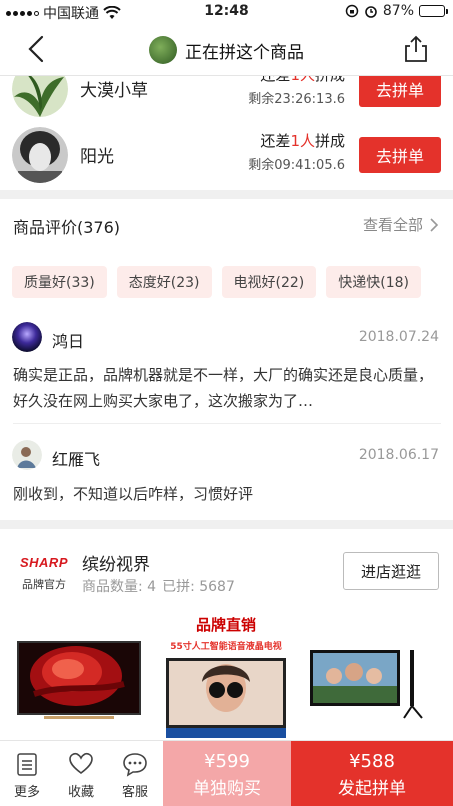  I want to click on need-prefix: 还差, so click(275, 141).